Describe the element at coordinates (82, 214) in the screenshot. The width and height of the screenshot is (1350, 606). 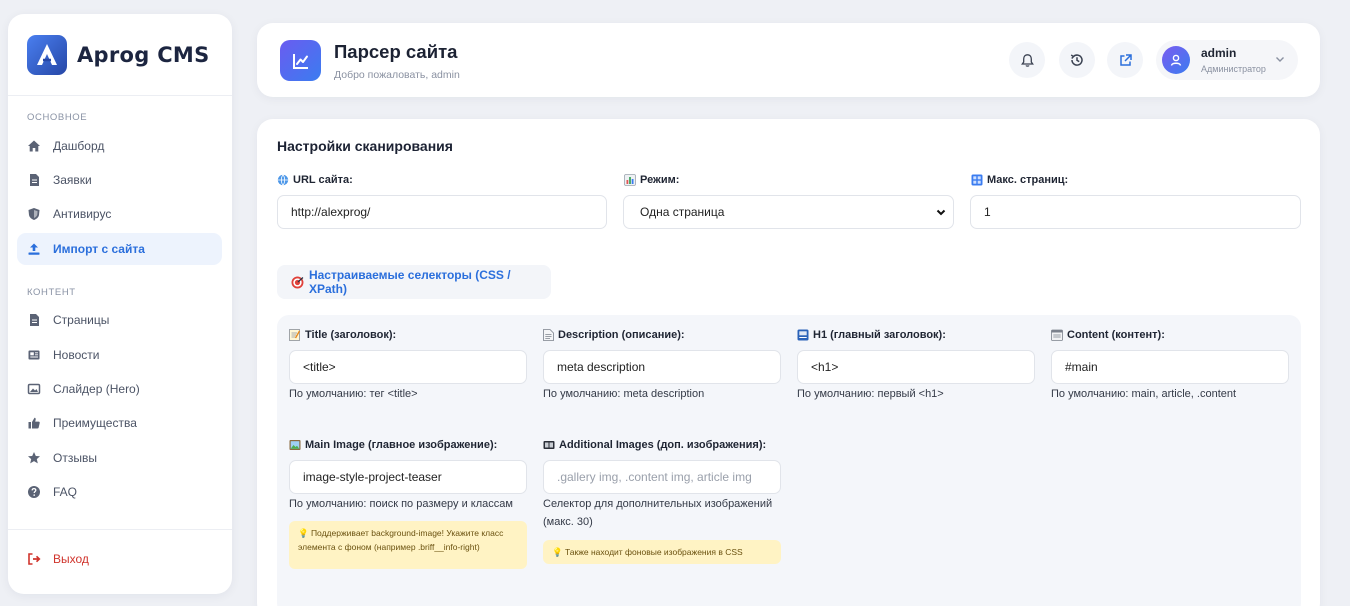
I see `sidebar-item-label: Антивирус` at that location.